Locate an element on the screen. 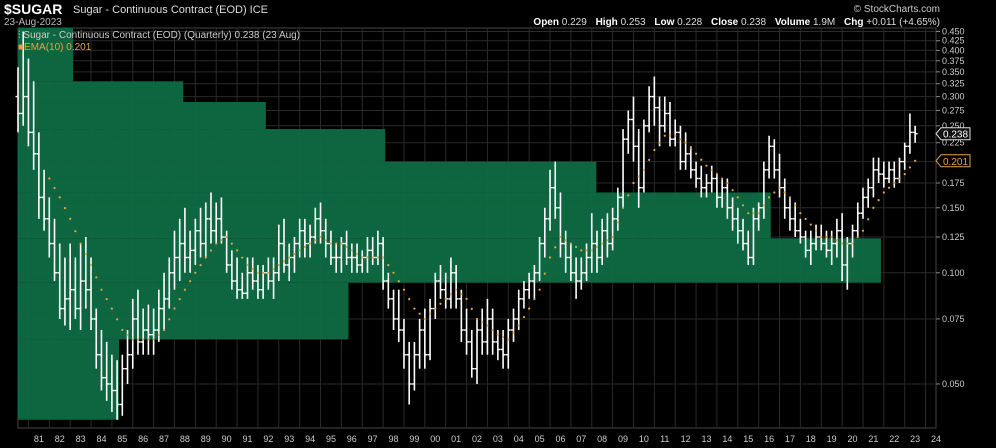 This screenshot has width=996, height=448. y-tick-label: 0.075 is located at coordinates (953, 319).